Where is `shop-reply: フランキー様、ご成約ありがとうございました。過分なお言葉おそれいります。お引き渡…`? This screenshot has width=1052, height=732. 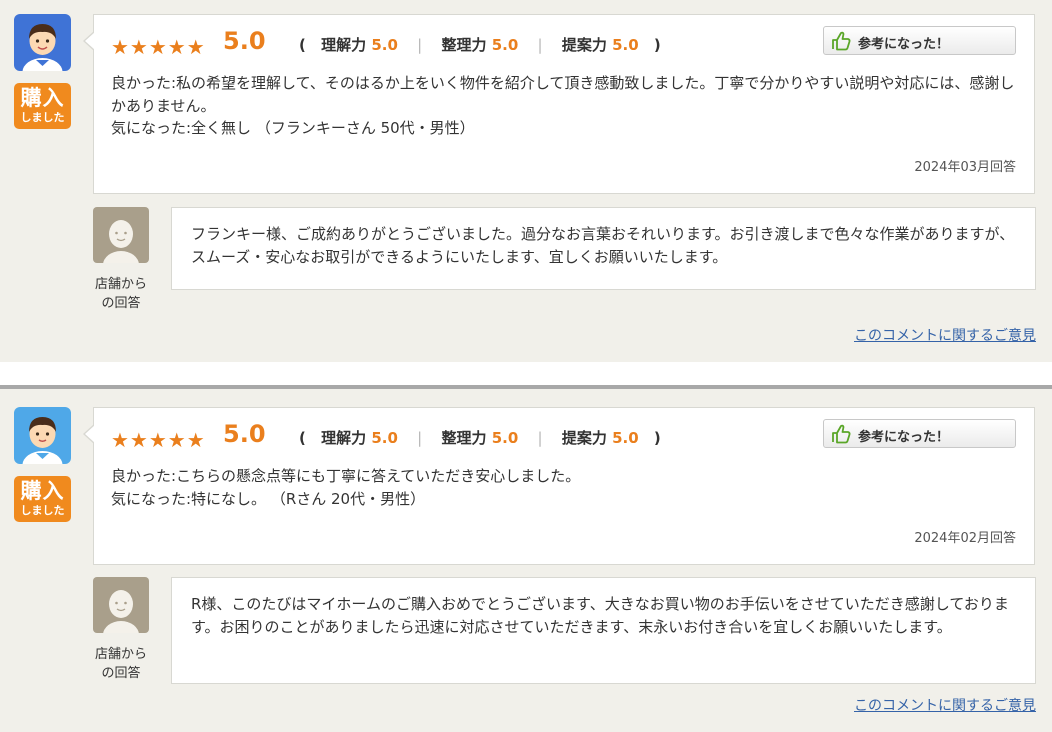 shop-reply: フランキー様、ご成約ありがとうございました。過分なお言葉おそれいります。お引き渡… is located at coordinates (603, 248).